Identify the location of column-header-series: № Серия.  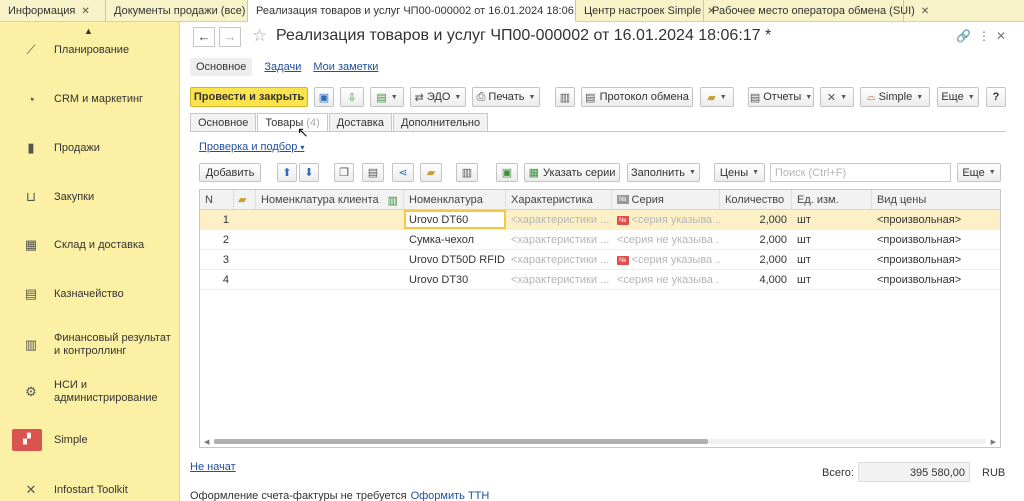
(666, 199).